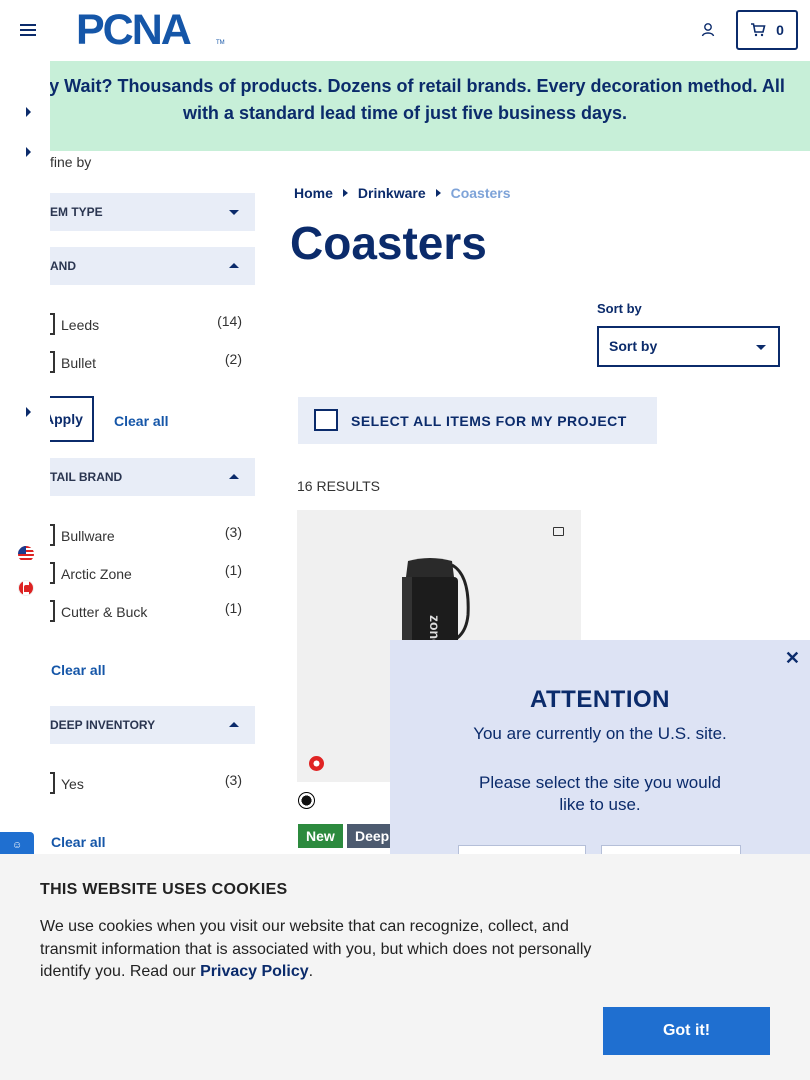 The width and height of the screenshot is (810, 1080). What do you see at coordinates (76, 212) in the screenshot?
I see `facet-title: EM TYPE` at bounding box center [76, 212].